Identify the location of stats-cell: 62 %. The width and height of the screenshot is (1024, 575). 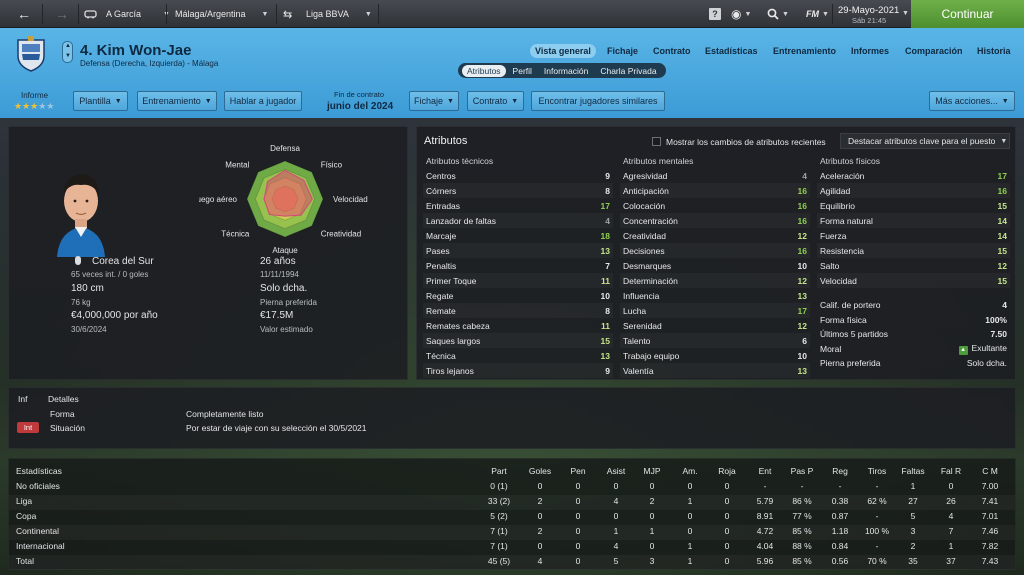
(877, 501).